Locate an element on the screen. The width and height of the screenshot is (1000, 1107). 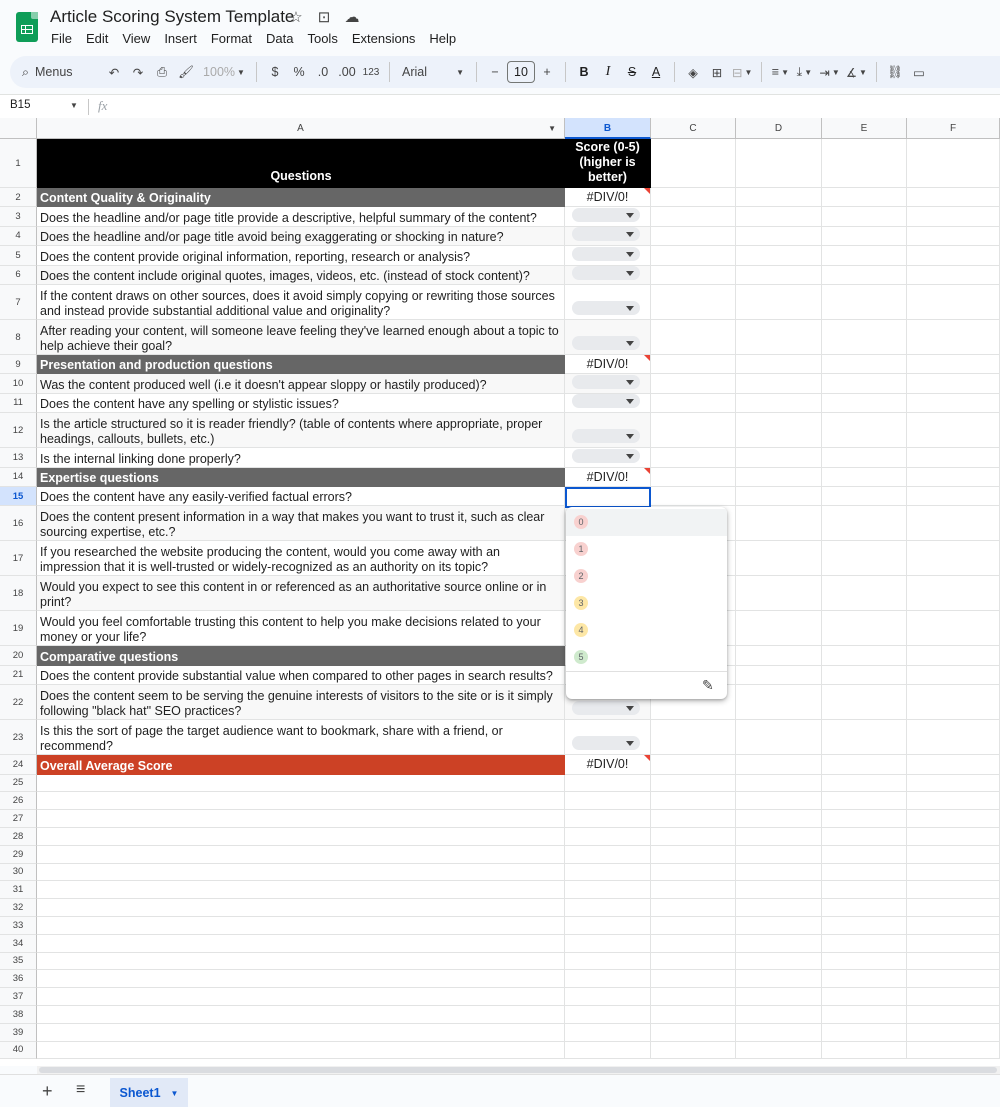
column-header-f: F is located at coordinates (953, 128).